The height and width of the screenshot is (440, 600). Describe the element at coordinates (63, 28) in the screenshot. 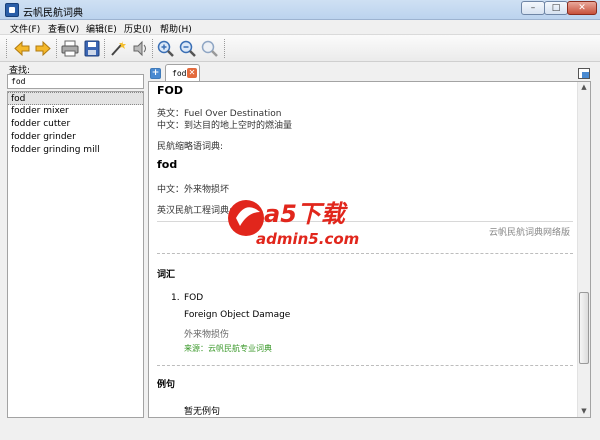

I see `menu-view: 查看(V)` at that location.